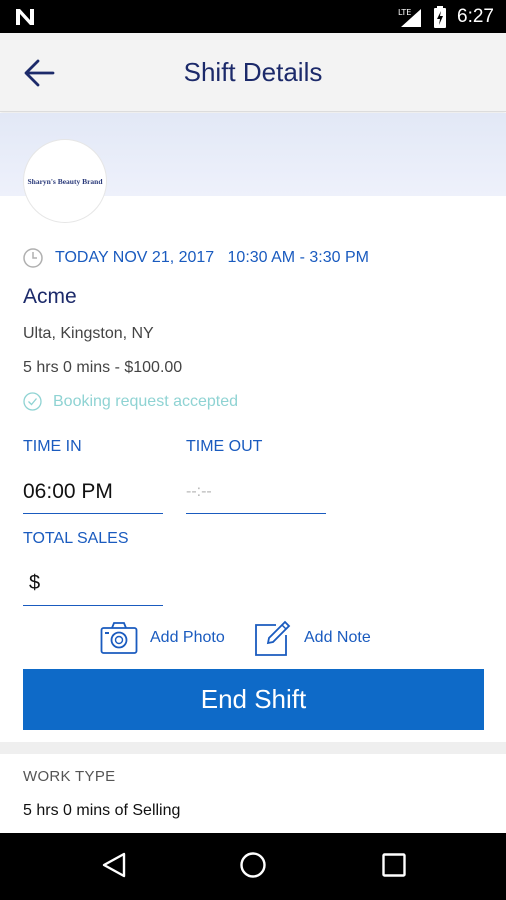 The image size is (506, 900). I want to click on shift-location: Ulta, Kingston, NY, so click(88, 333).